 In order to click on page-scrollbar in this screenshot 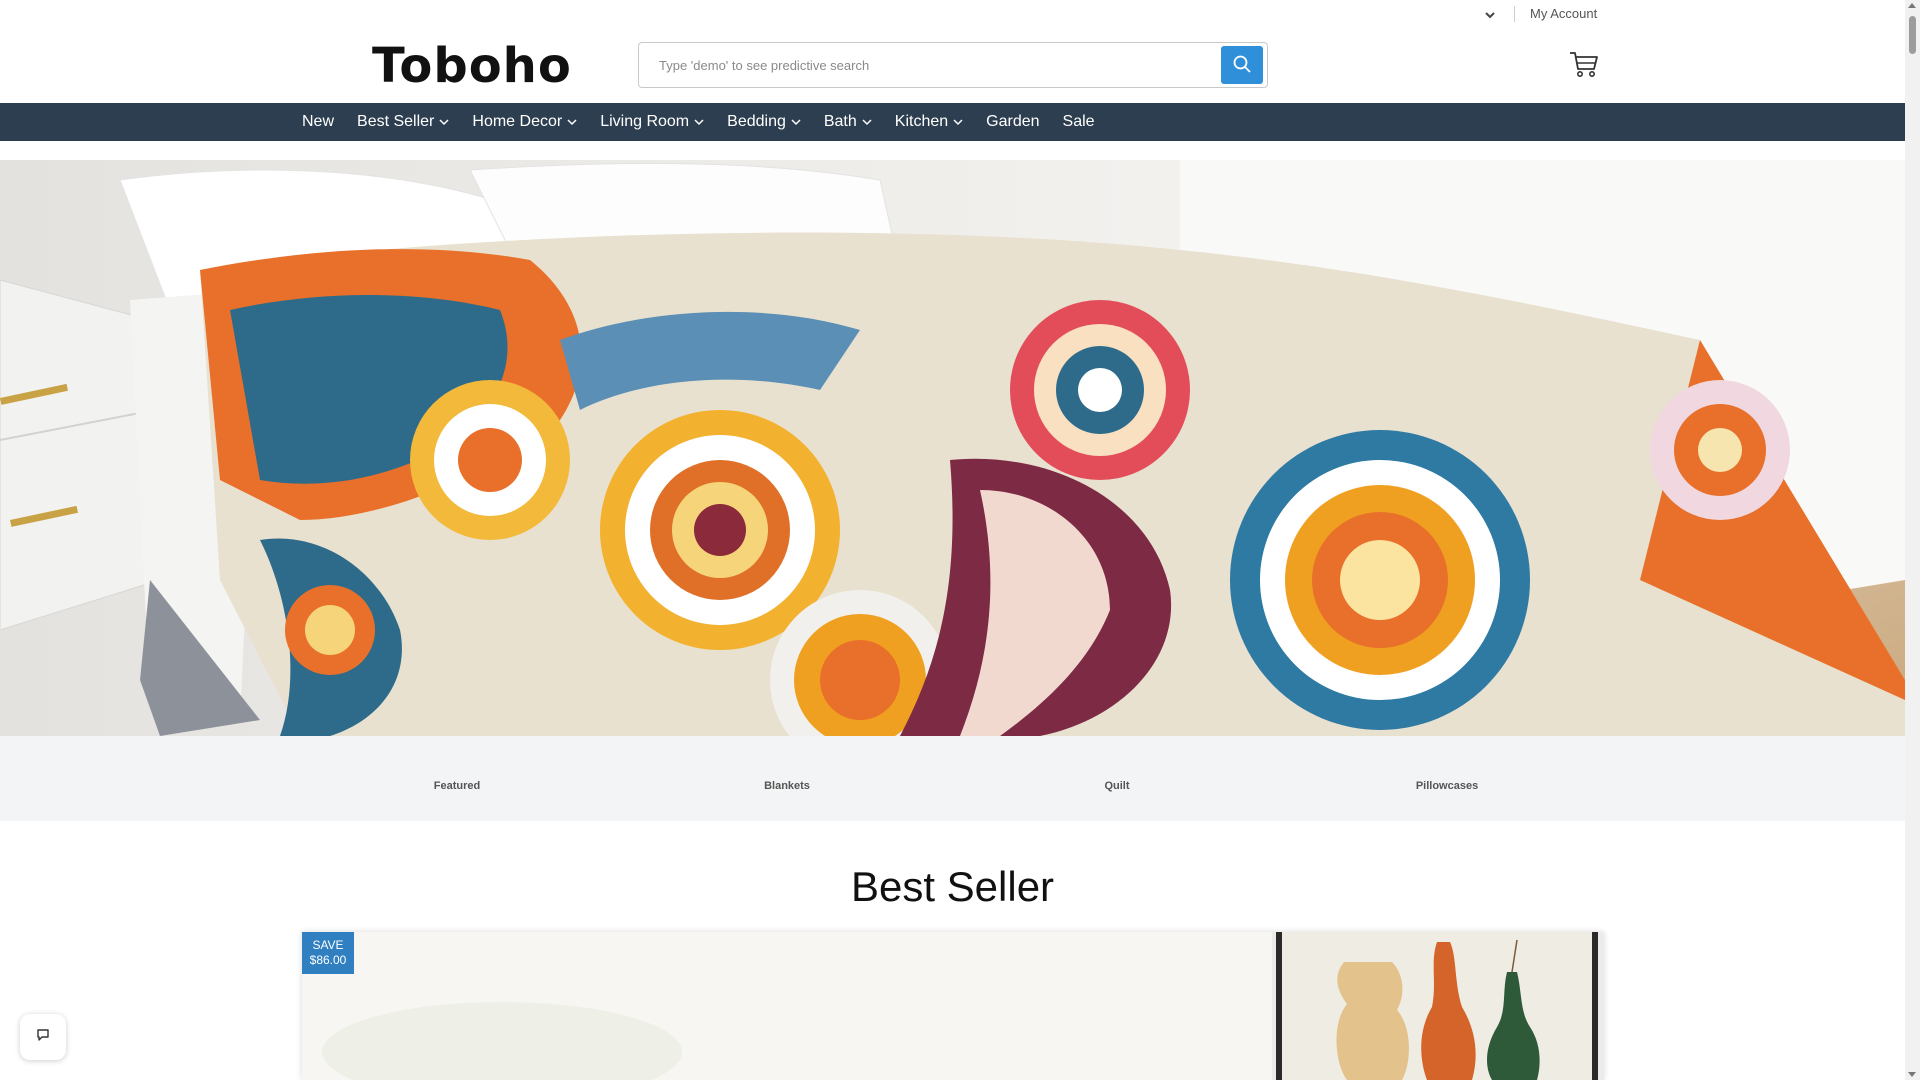, I will do `click(1912, 540)`.